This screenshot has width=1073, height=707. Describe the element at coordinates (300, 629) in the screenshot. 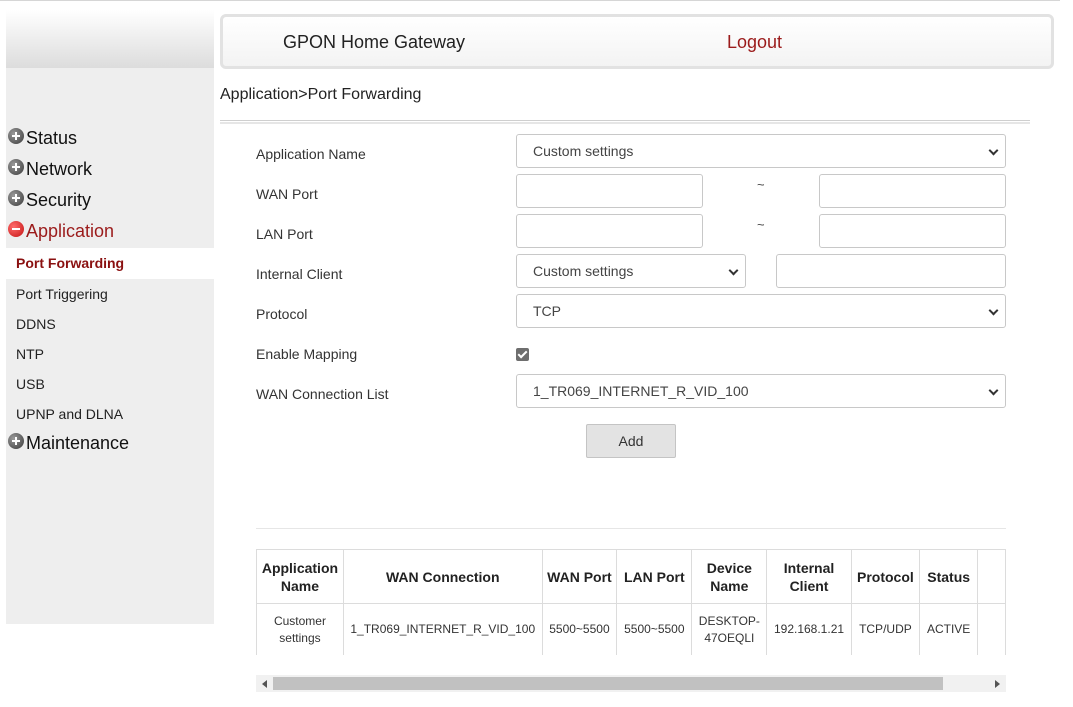

I see `cell-application-name: Customer settings` at that location.